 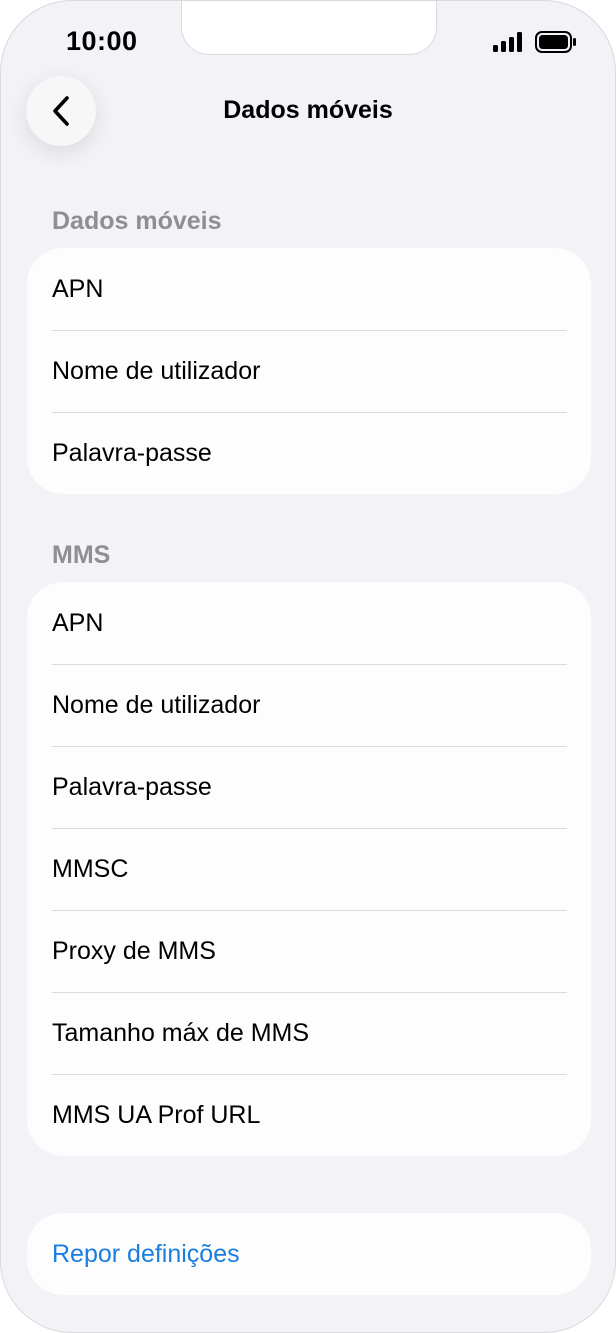 What do you see at coordinates (308, 110) in the screenshot?
I see `page-title: Dados móveis` at bounding box center [308, 110].